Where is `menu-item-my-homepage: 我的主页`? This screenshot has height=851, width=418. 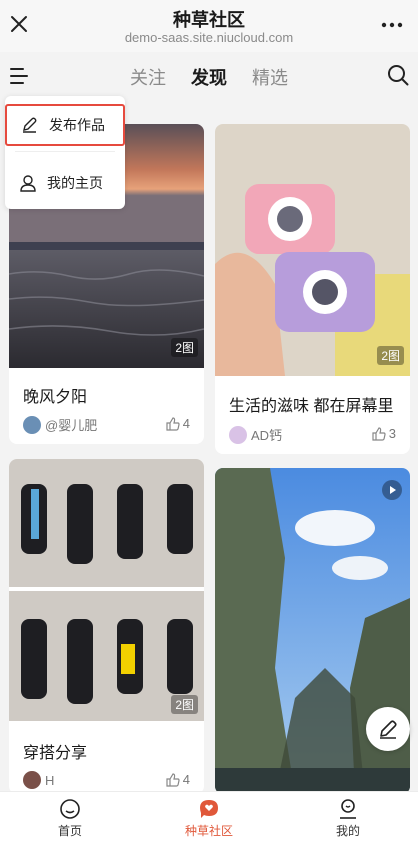
menu-item-my-homepage: 我的主页 is located at coordinates (65, 183).